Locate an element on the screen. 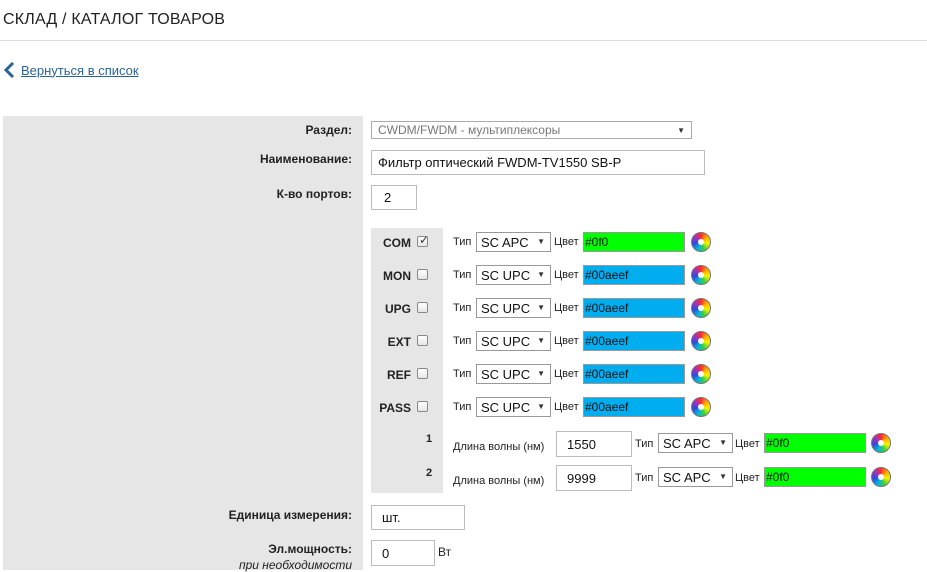 The height and width of the screenshot is (572, 927). page-title: СКЛАД / КАТАЛОГ ТОВАРОВ is located at coordinates (114, 19).